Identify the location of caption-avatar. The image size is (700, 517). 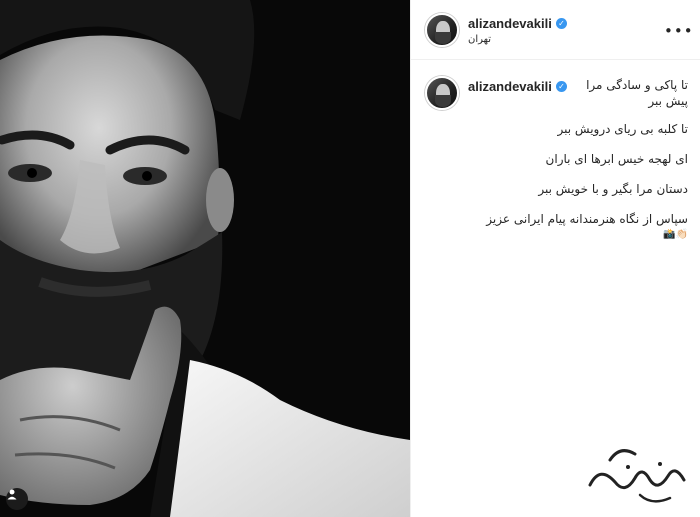
(442, 93).